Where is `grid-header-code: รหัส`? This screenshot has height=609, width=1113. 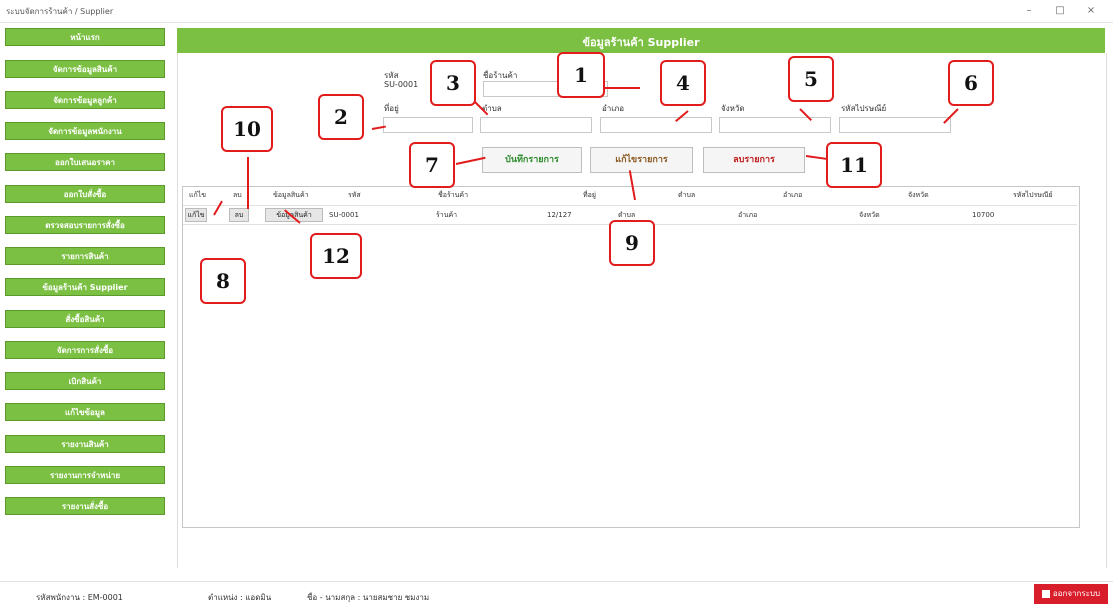
grid-header-code: รหัส is located at coordinates (354, 195).